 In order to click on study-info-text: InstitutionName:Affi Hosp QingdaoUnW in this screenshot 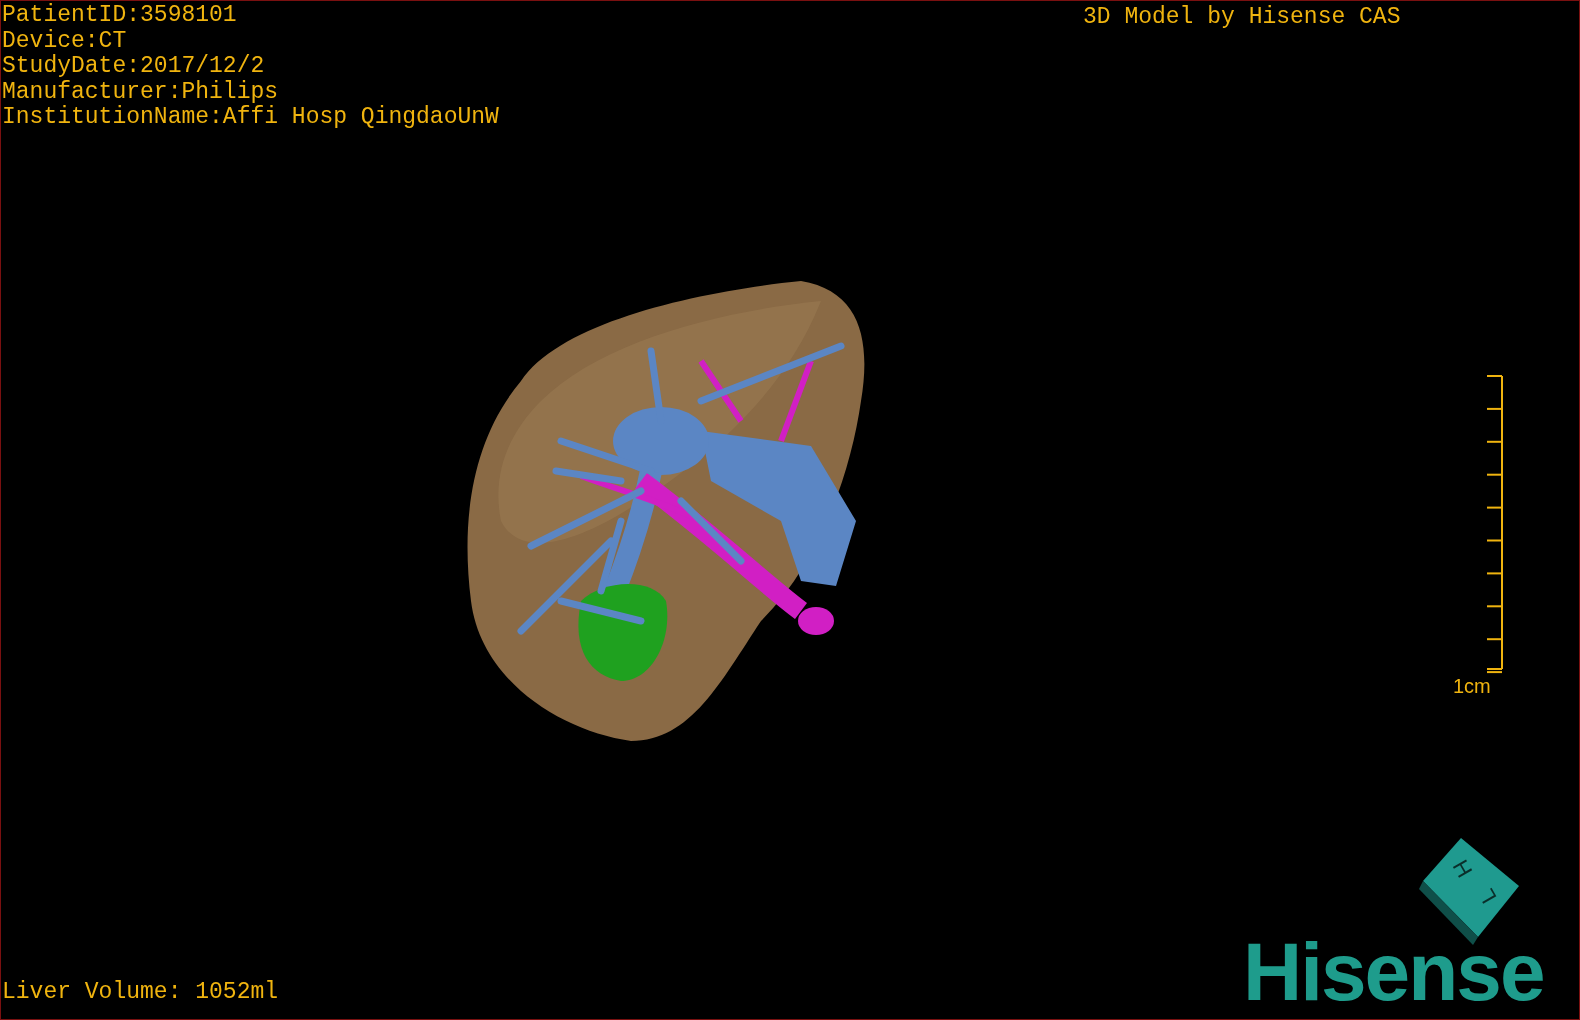, I will do `click(250, 118)`.